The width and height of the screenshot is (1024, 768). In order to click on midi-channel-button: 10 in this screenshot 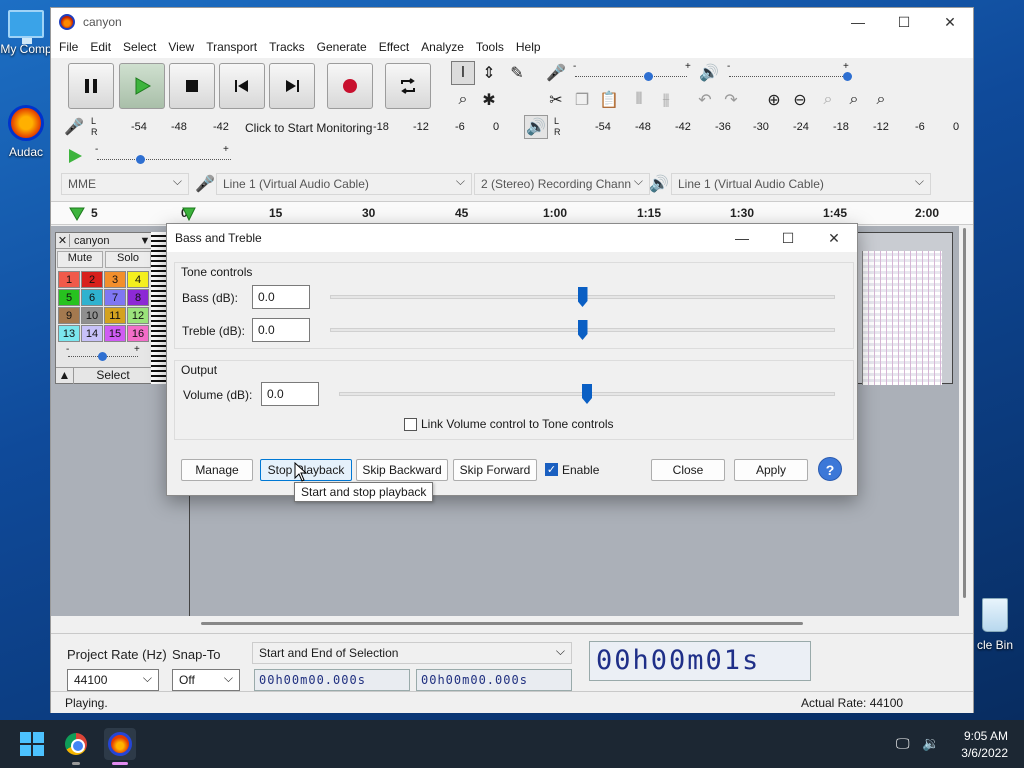, I will do `click(92, 315)`.